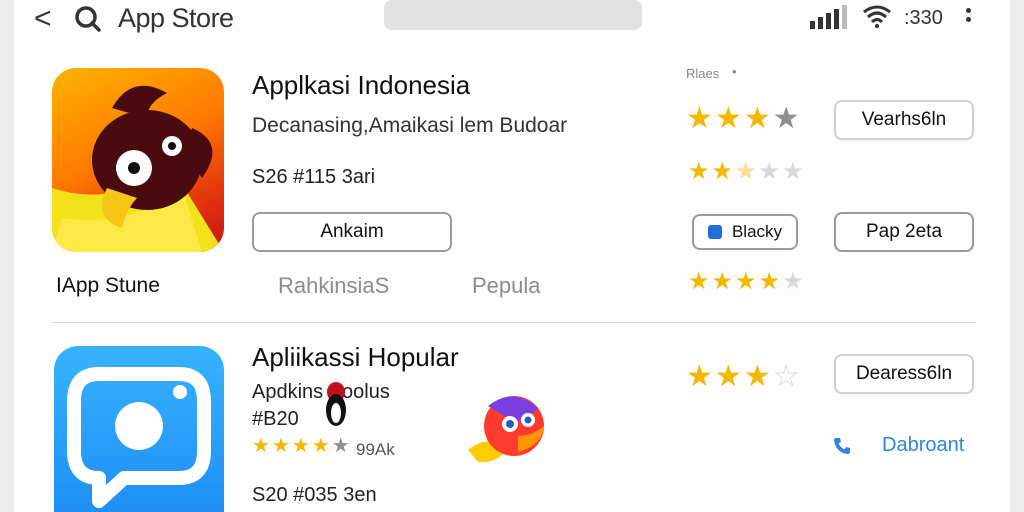 The width and height of the screenshot is (1024, 512). Describe the element at coordinates (923, 18) in the screenshot. I see `status-time: :330` at that location.